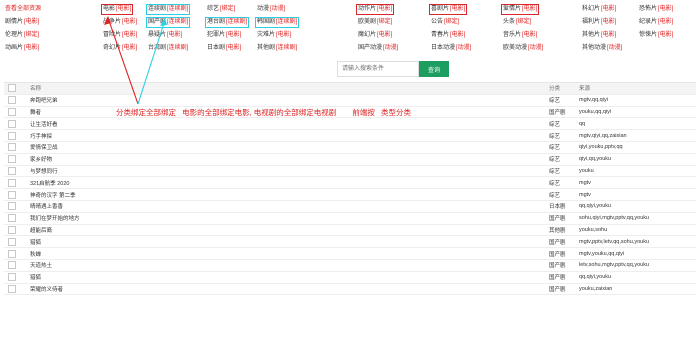 The width and height of the screenshot is (700, 350). I want to click on table-row: 天道热土 国产剧 letv,sohu,mgtv,pptv,qq,youku, so click(350, 265).